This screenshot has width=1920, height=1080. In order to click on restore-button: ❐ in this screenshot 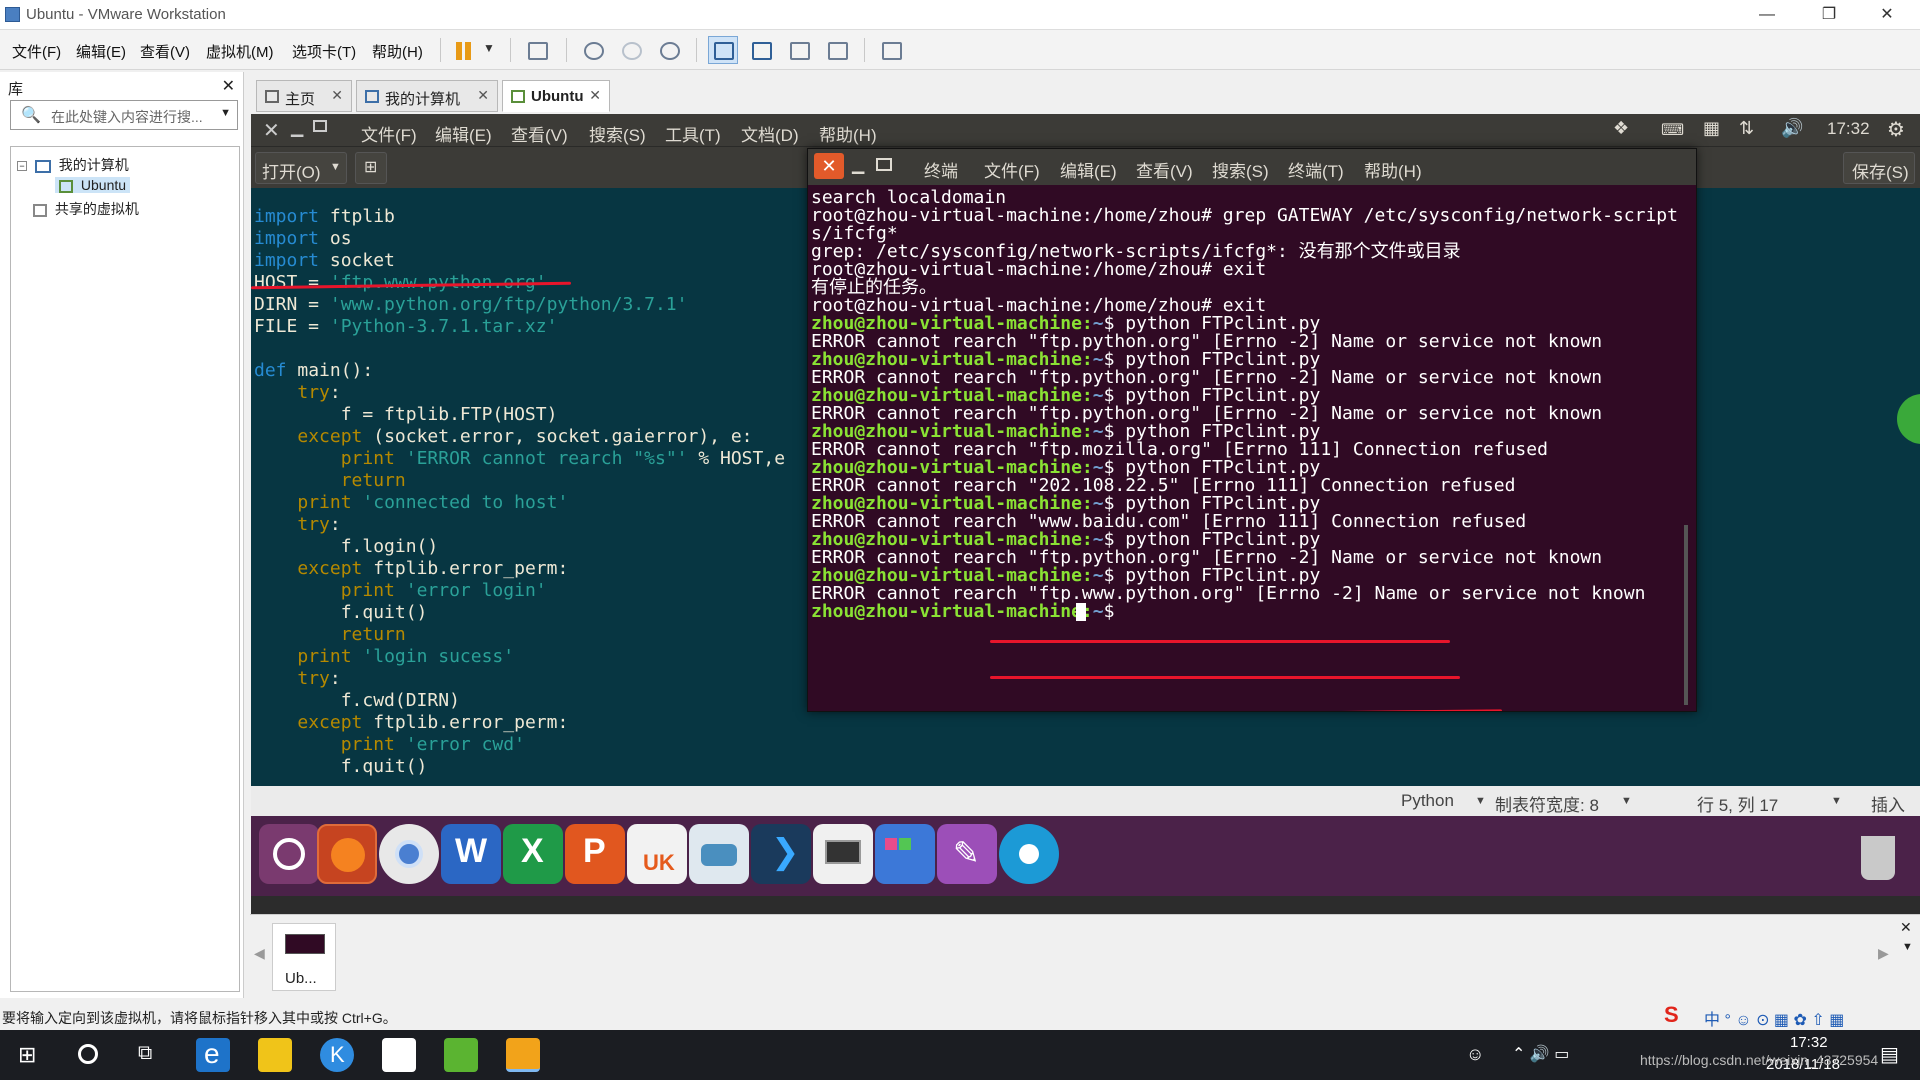, I will do `click(1829, 15)`.